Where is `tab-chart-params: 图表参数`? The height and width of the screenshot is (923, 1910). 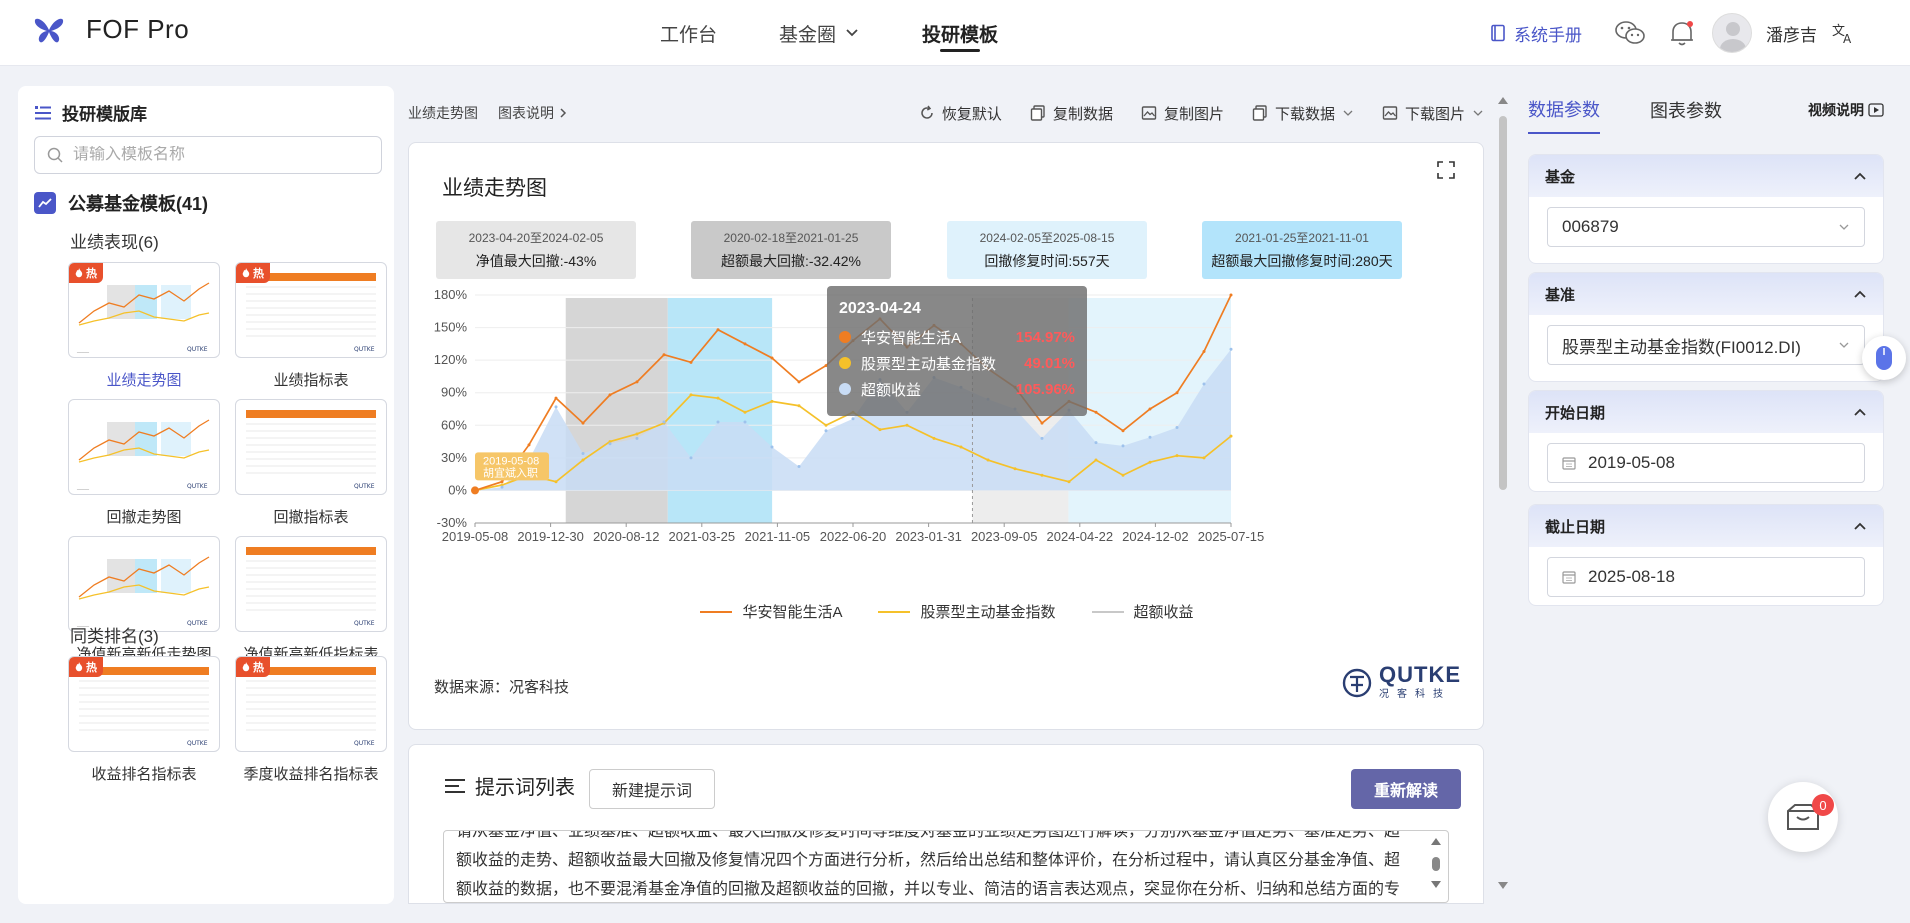
tab-chart-params: 图表参数 is located at coordinates (1686, 115).